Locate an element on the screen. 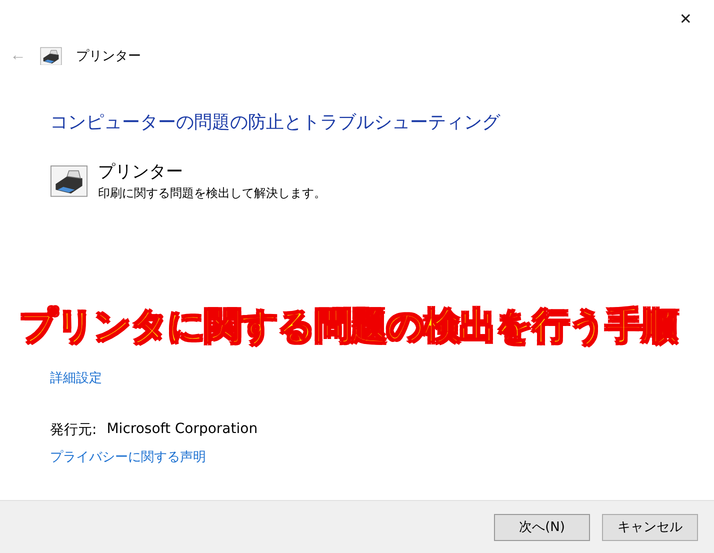 The height and width of the screenshot is (553, 714). window-title: プリンター is located at coordinates (108, 56).